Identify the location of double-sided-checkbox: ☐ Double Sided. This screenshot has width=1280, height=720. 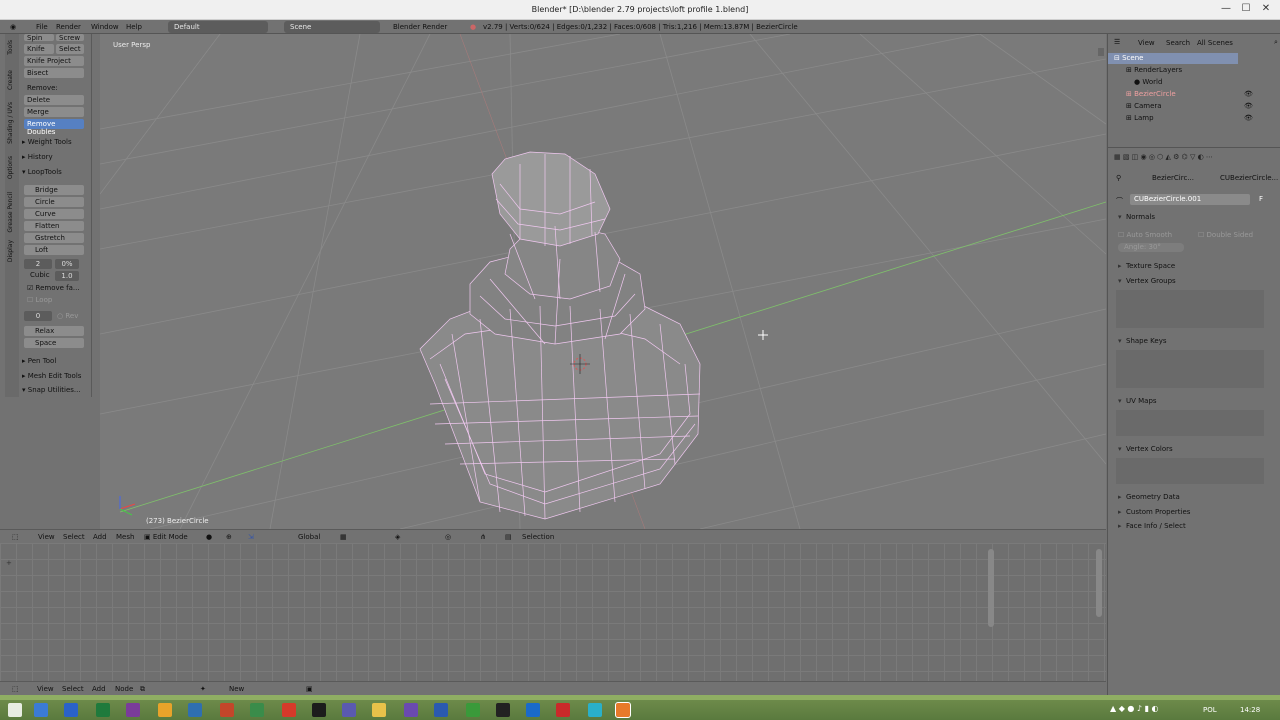
(1225, 235).